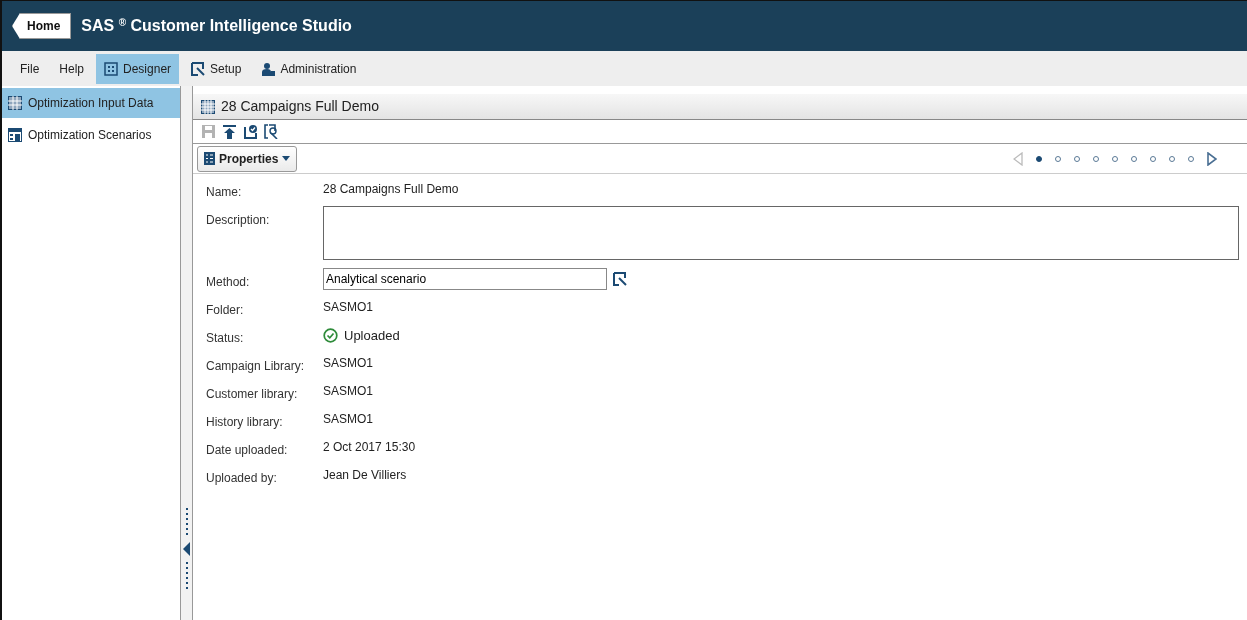 Image resolution: width=1247 pixels, height=620 pixels. What do you see at coordinates (111, 68) in the screenshot?
I see `grid-icon` at bounding box center [111, 68].